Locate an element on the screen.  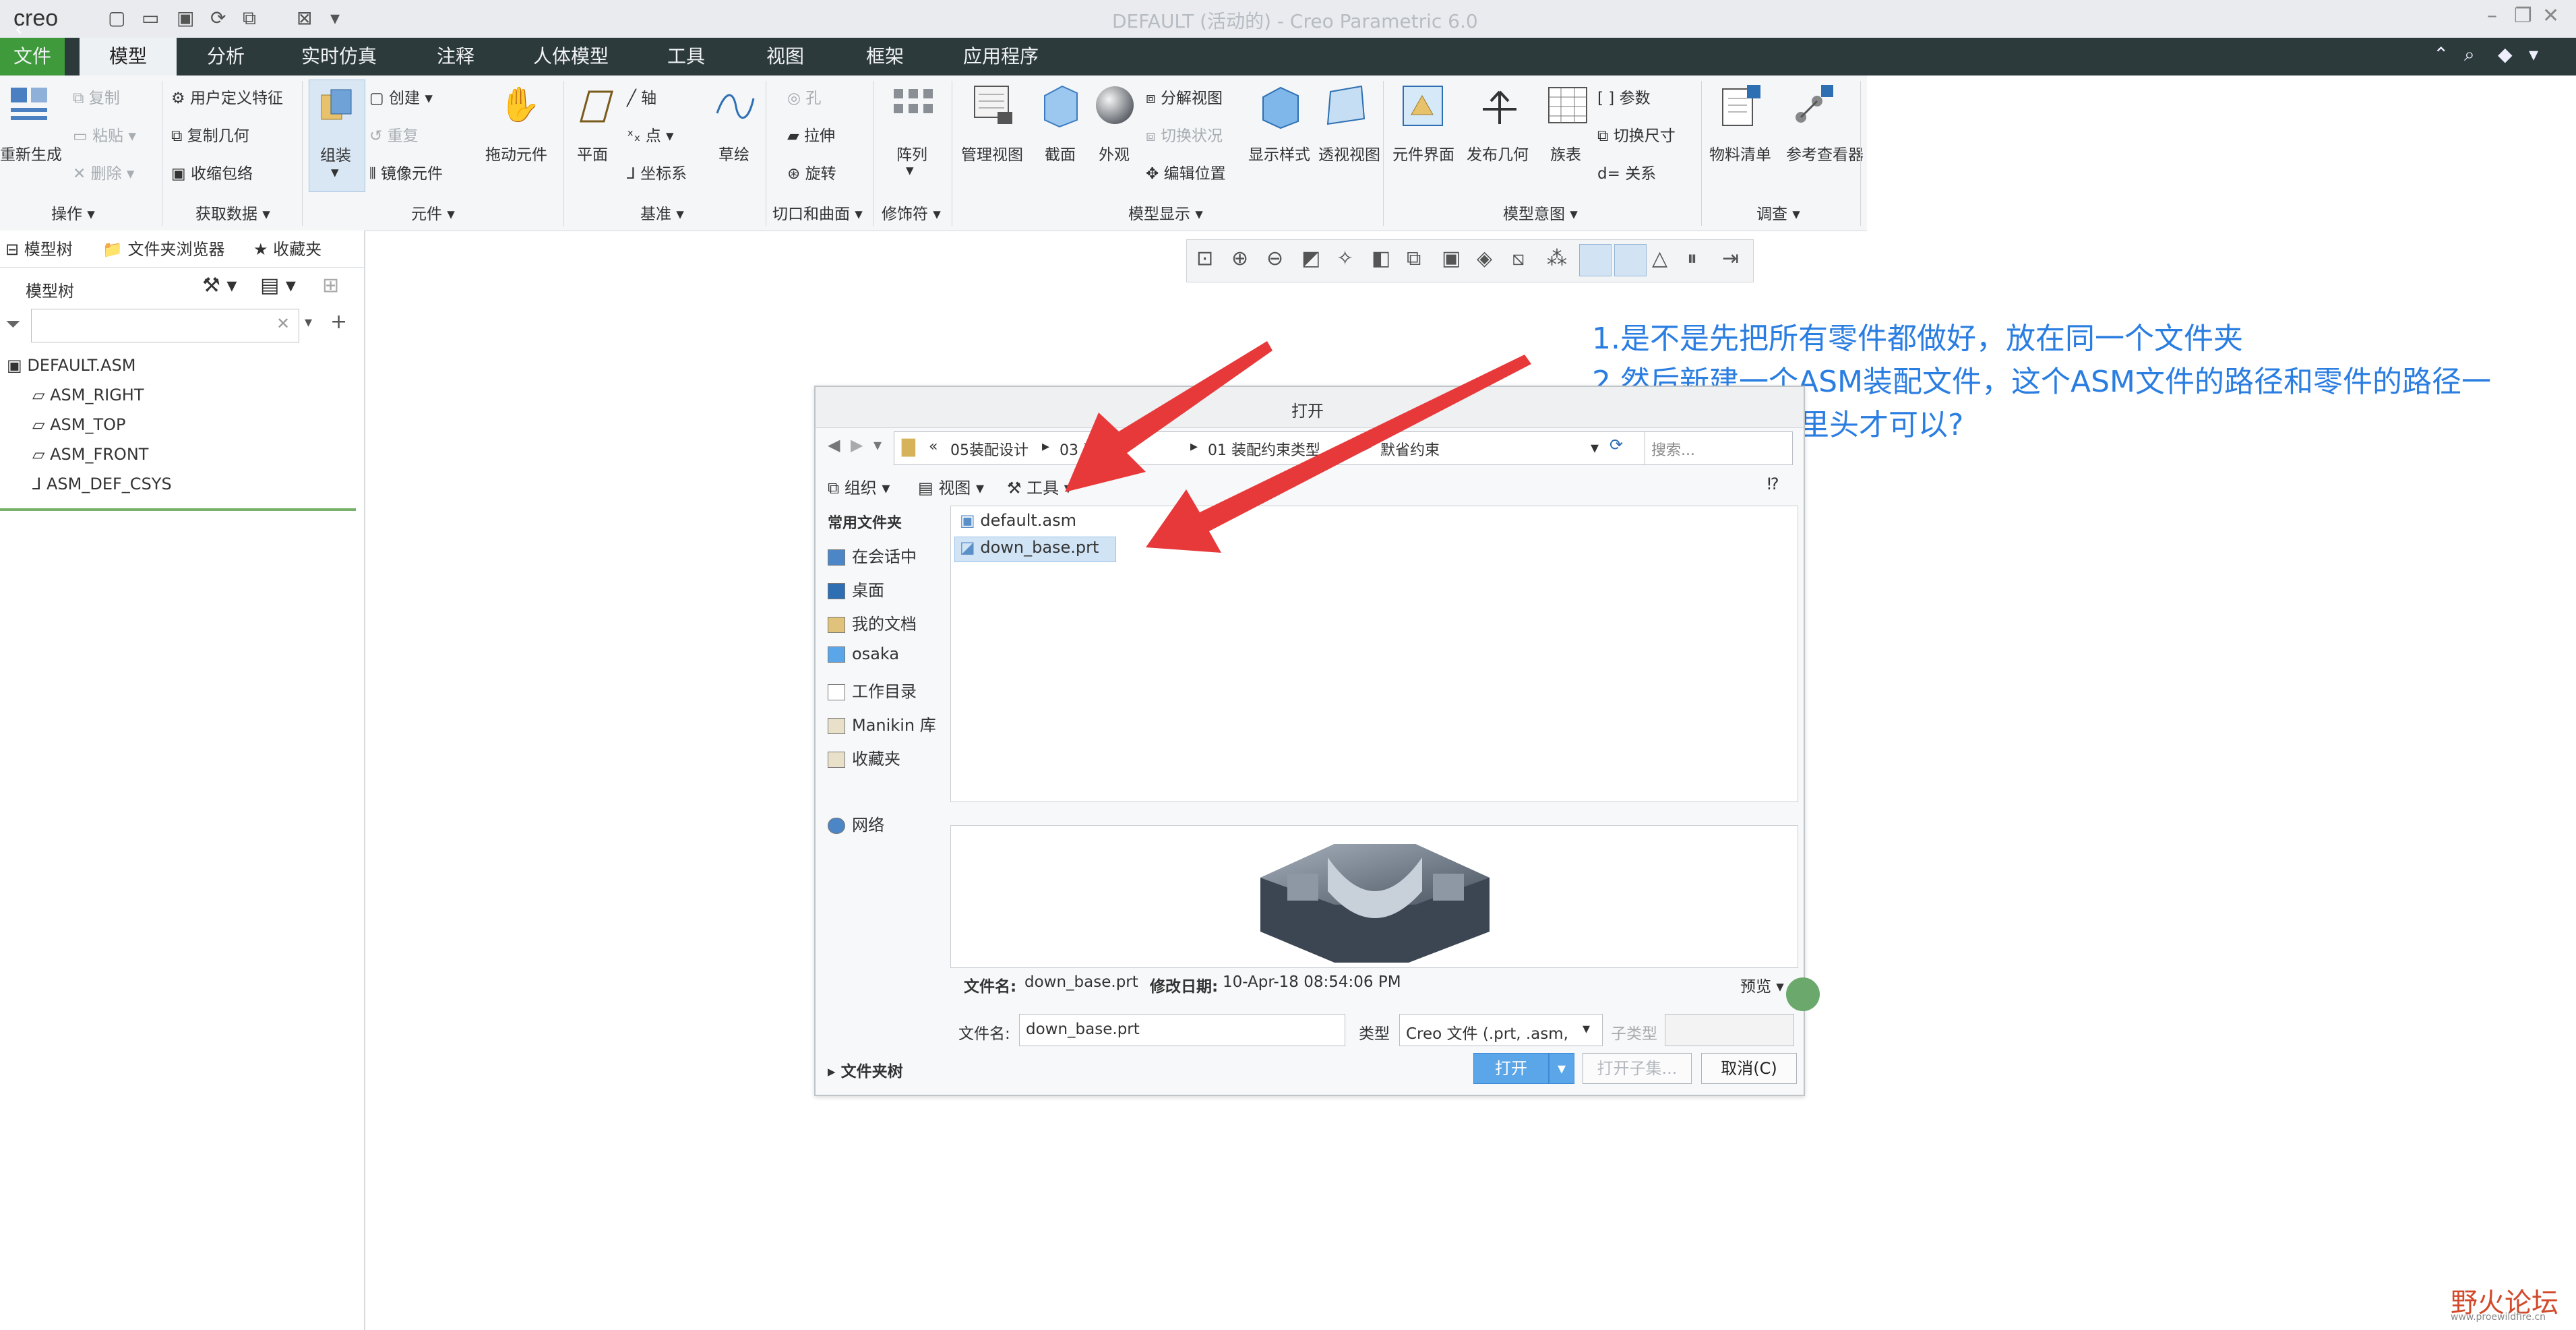
annotation-arrows is located at coordinates (1298, 447).